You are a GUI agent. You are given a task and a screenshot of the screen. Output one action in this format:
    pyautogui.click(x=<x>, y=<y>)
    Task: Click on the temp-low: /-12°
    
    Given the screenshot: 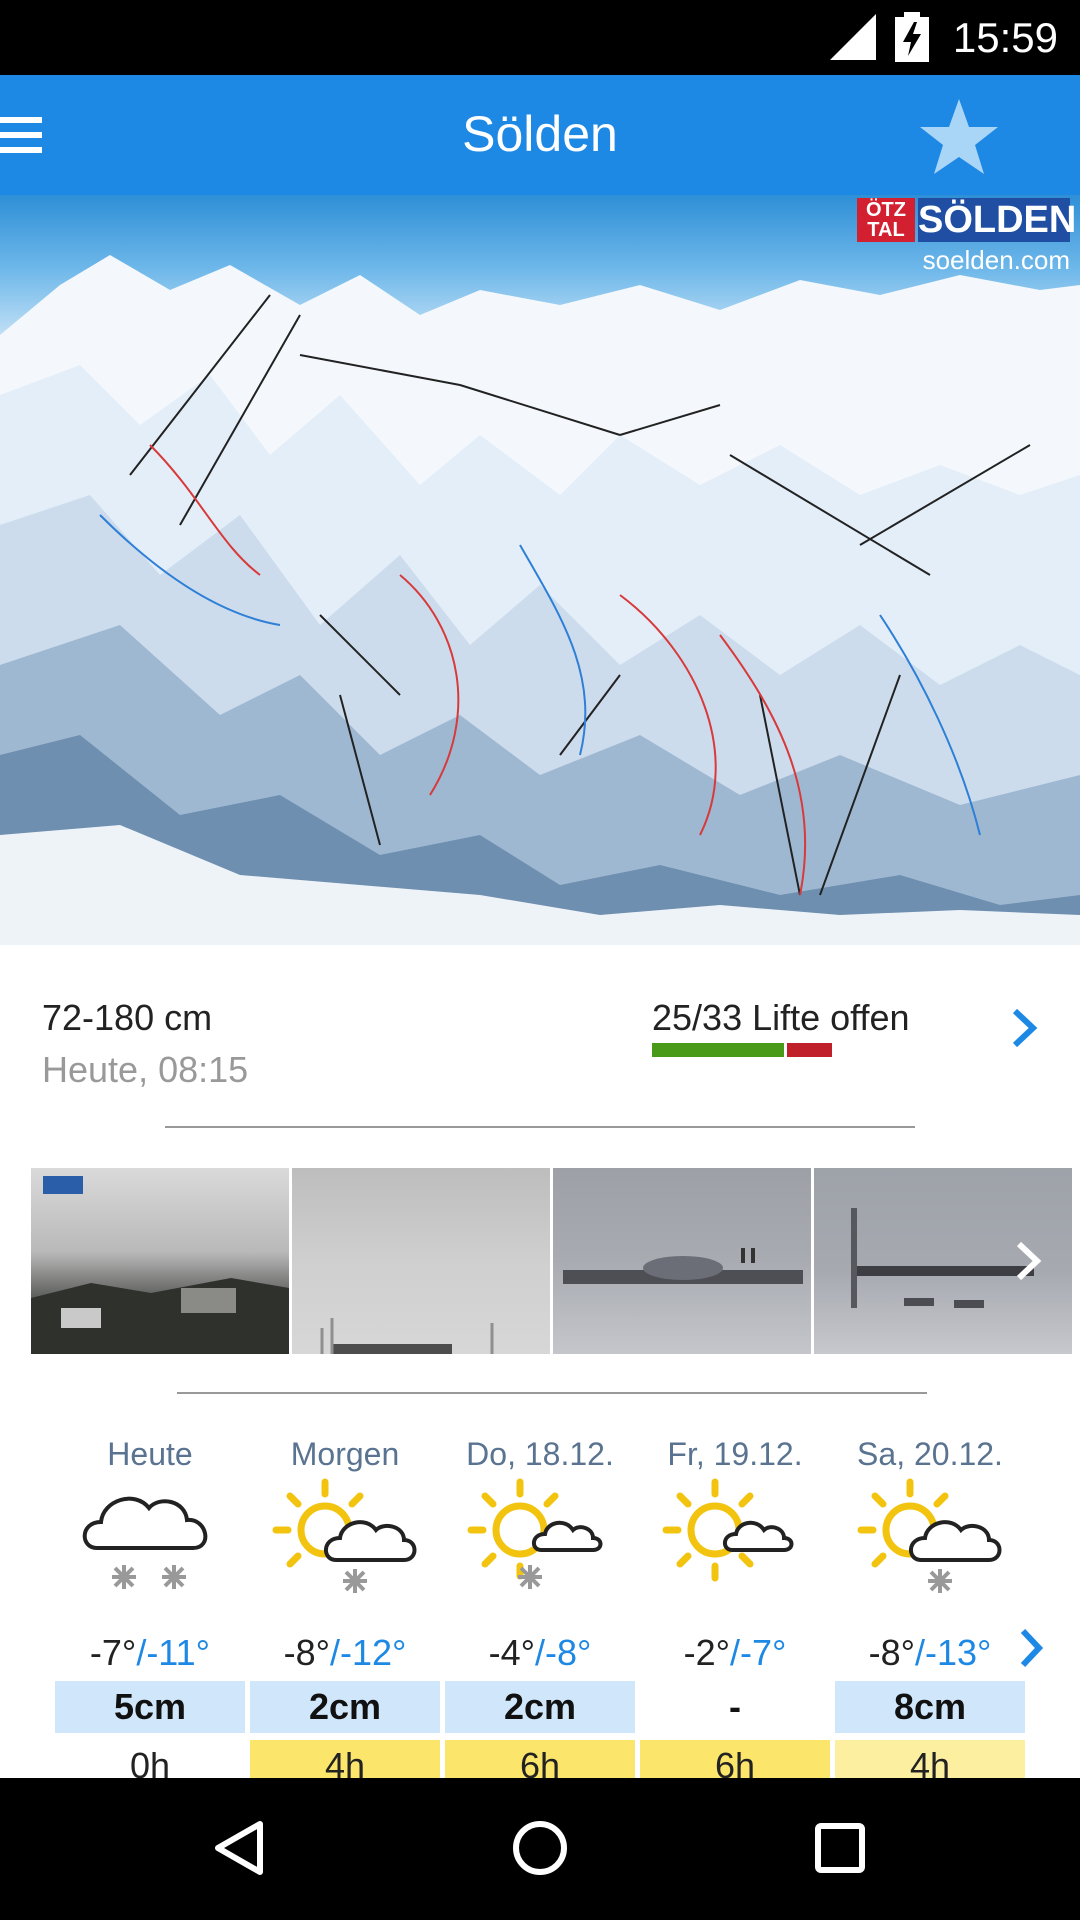 What is the action you would take?
    pyautogui.click(x=368, y=1652)
    